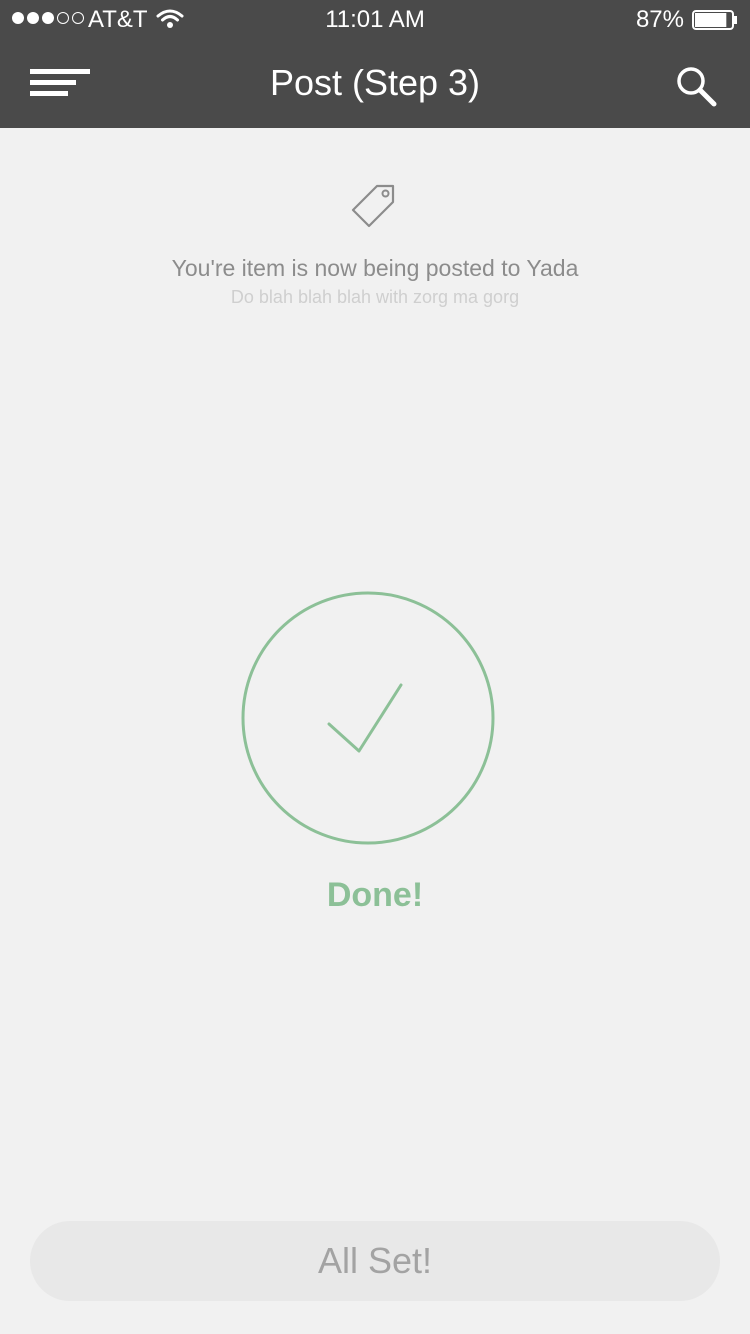  Describe the element at coordinates (375, 895) in the screenshot. I see `done-label: Done!` at that location.